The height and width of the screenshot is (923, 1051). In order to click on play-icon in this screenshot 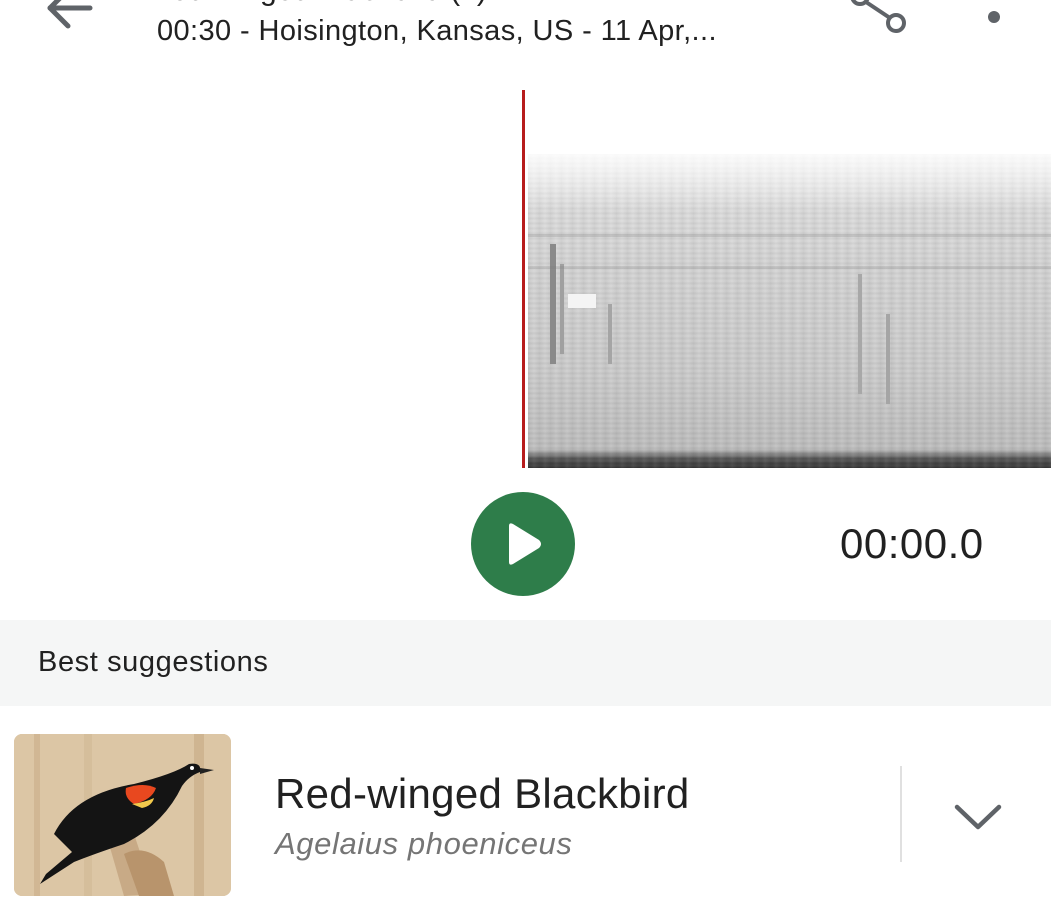, I will do `click(525, 544)`.